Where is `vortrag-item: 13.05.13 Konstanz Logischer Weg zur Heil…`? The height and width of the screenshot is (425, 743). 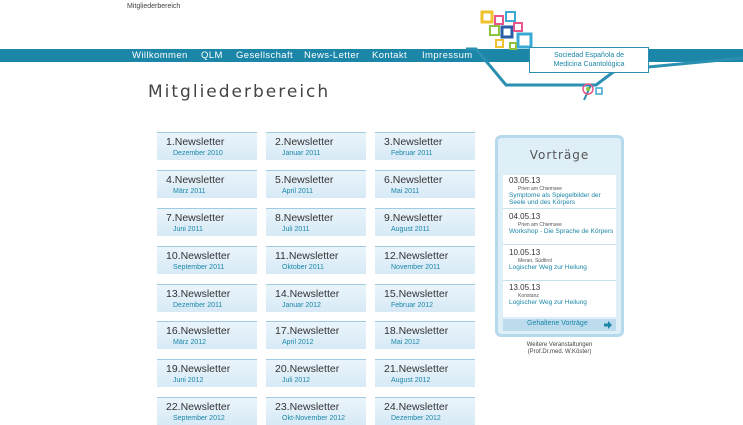 vortrag-item: 13.05.13 Konstanz Logischer Weg zur Heil… is located at coordinates (559, 299).